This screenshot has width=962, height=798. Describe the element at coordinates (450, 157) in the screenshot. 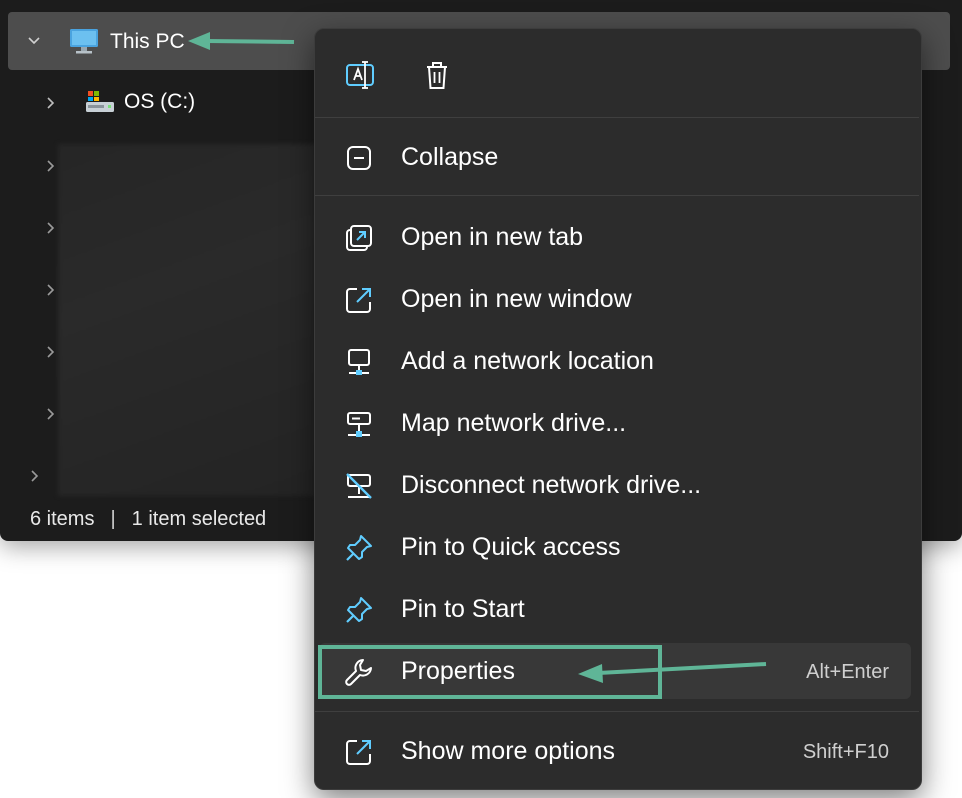

I see `menu-item-label: Collapse` at that location.